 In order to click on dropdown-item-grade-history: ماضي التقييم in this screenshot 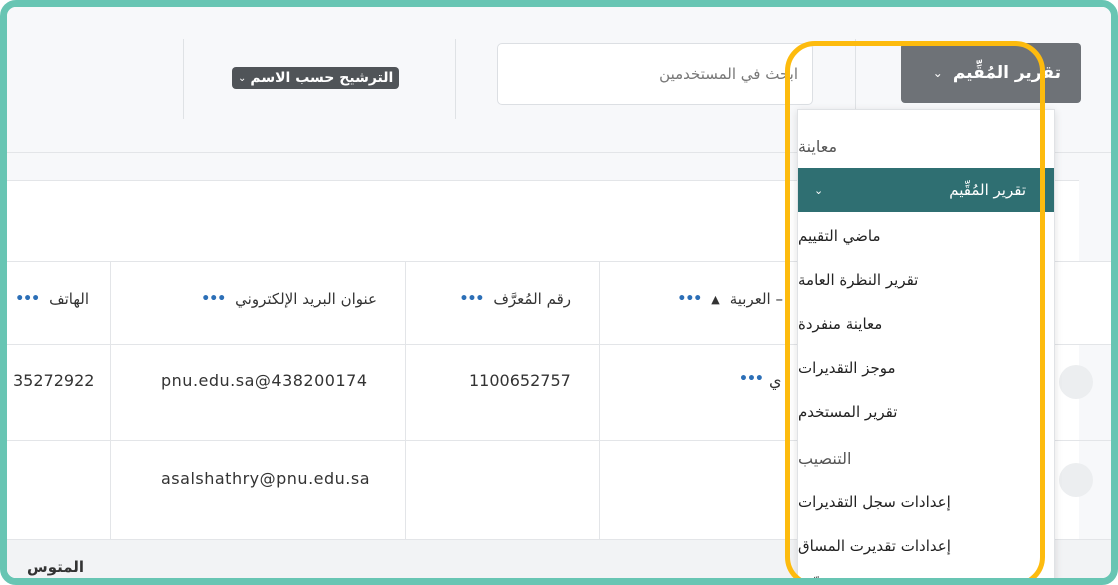, I will do `click(926, 236)`.